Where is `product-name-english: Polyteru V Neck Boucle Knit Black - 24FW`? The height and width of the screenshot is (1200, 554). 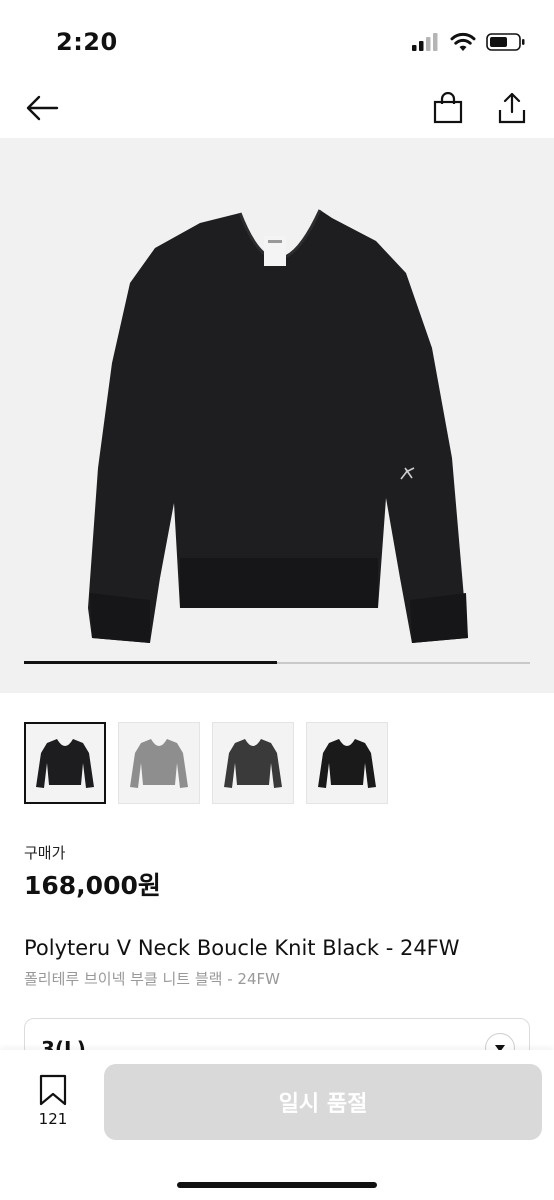
product-name-english: Polyteru V Neck Boucle Knit Black - 24FW is located at coordinates (242, 948).